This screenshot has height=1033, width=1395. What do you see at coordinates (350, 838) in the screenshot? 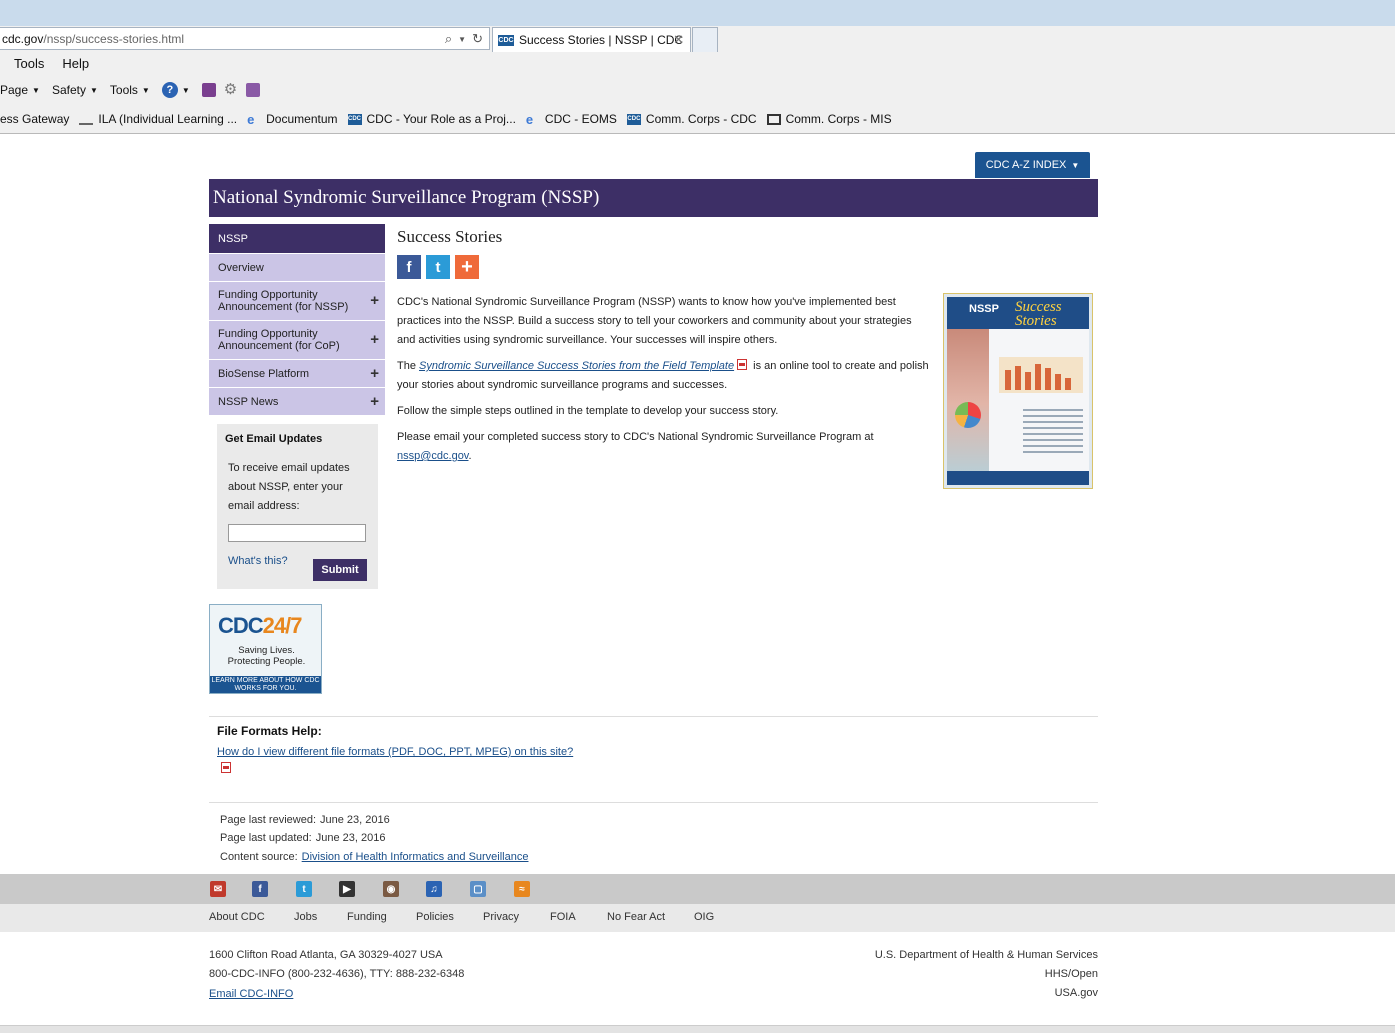
I see `updated-date: June 23, 2016` at bounding box center [350, 838].